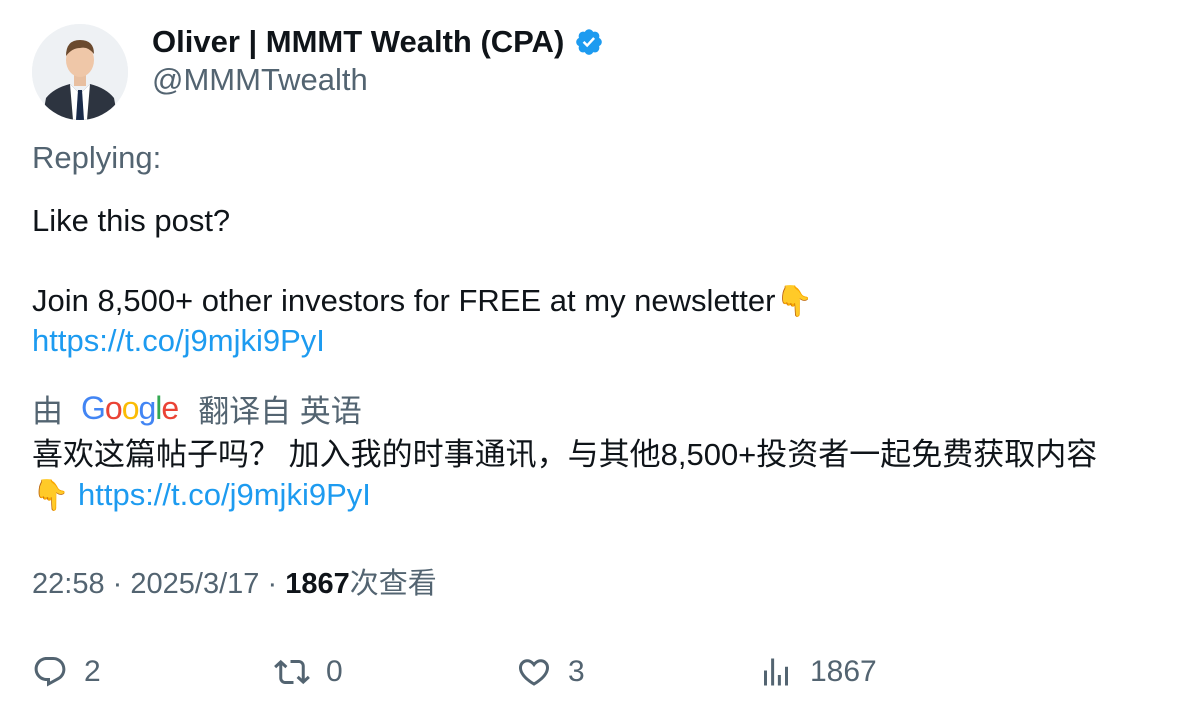  What do you see at coordinates (47, 411) in the screenshot?
I see `translation-prefix: 由` at bounding box center [47, 411].